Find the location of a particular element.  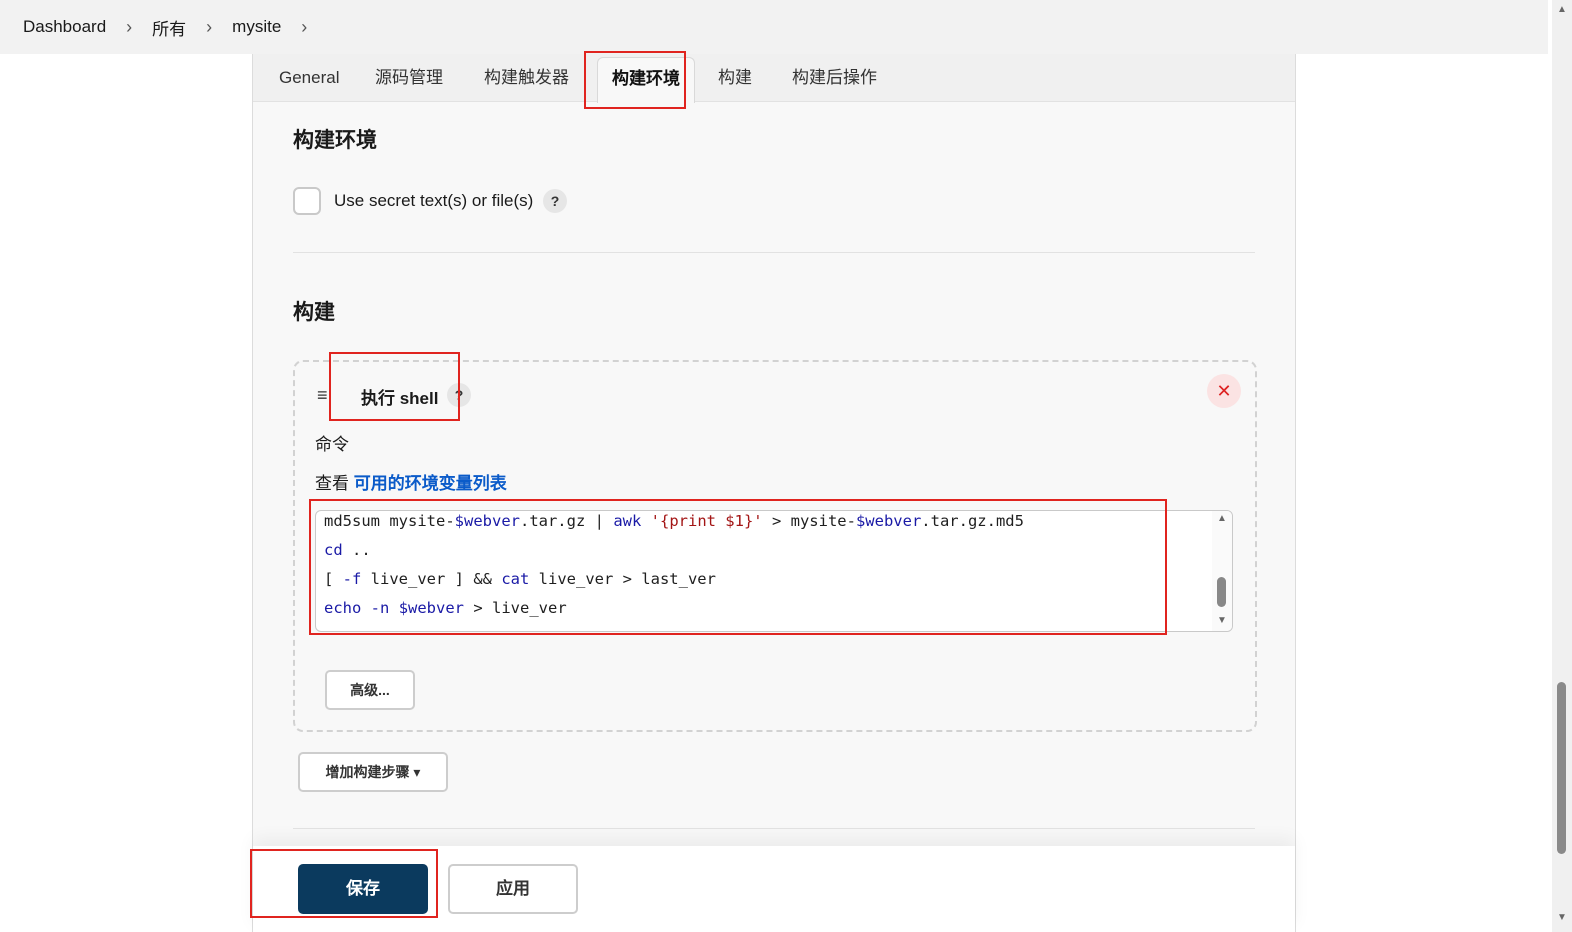

breadcrumb-bar: Dashboard › 所有 › mysite › is located at coordinates (774, 27).